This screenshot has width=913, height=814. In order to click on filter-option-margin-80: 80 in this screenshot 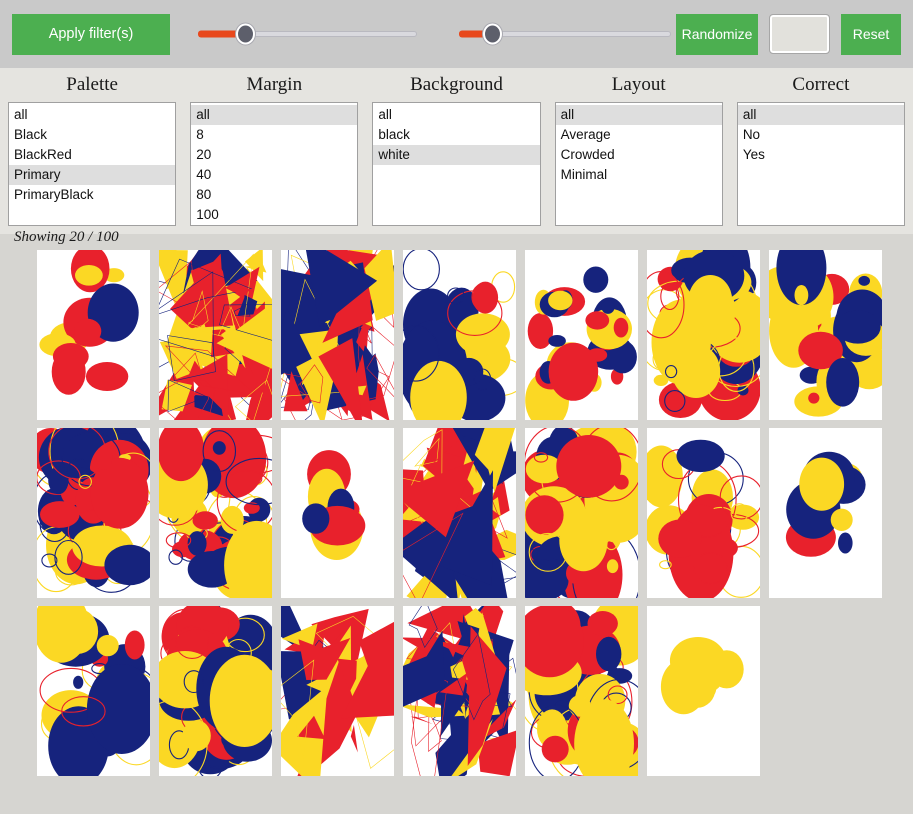, I will do `click(274, 195)`.